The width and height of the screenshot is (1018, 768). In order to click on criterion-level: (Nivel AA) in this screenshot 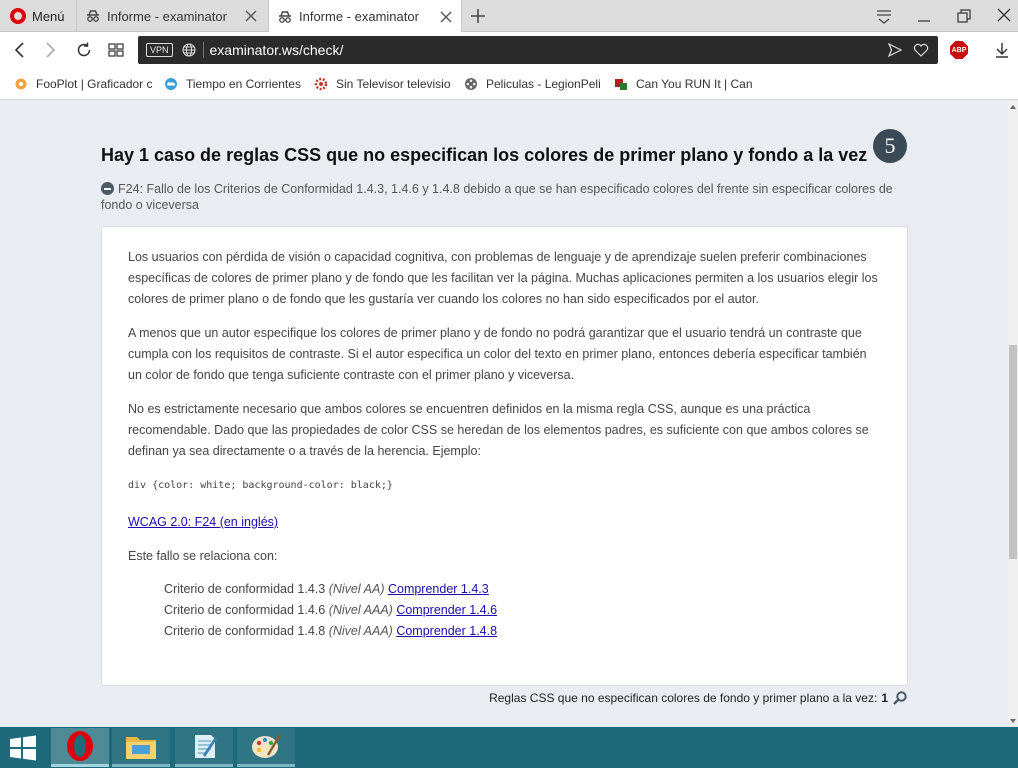, I will do `click(356, 589)`.